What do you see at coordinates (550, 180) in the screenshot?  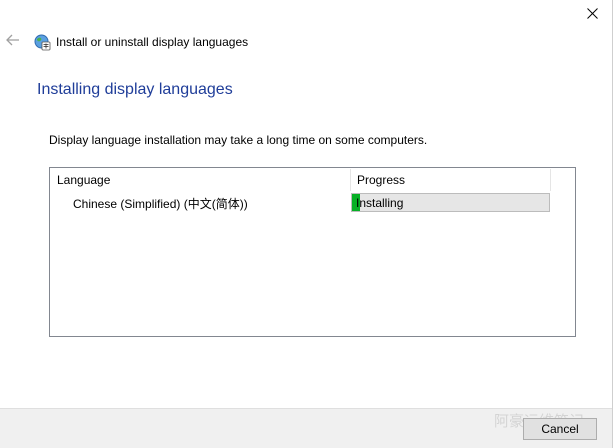 I see `column-divider` at bounding box center [550, 180].